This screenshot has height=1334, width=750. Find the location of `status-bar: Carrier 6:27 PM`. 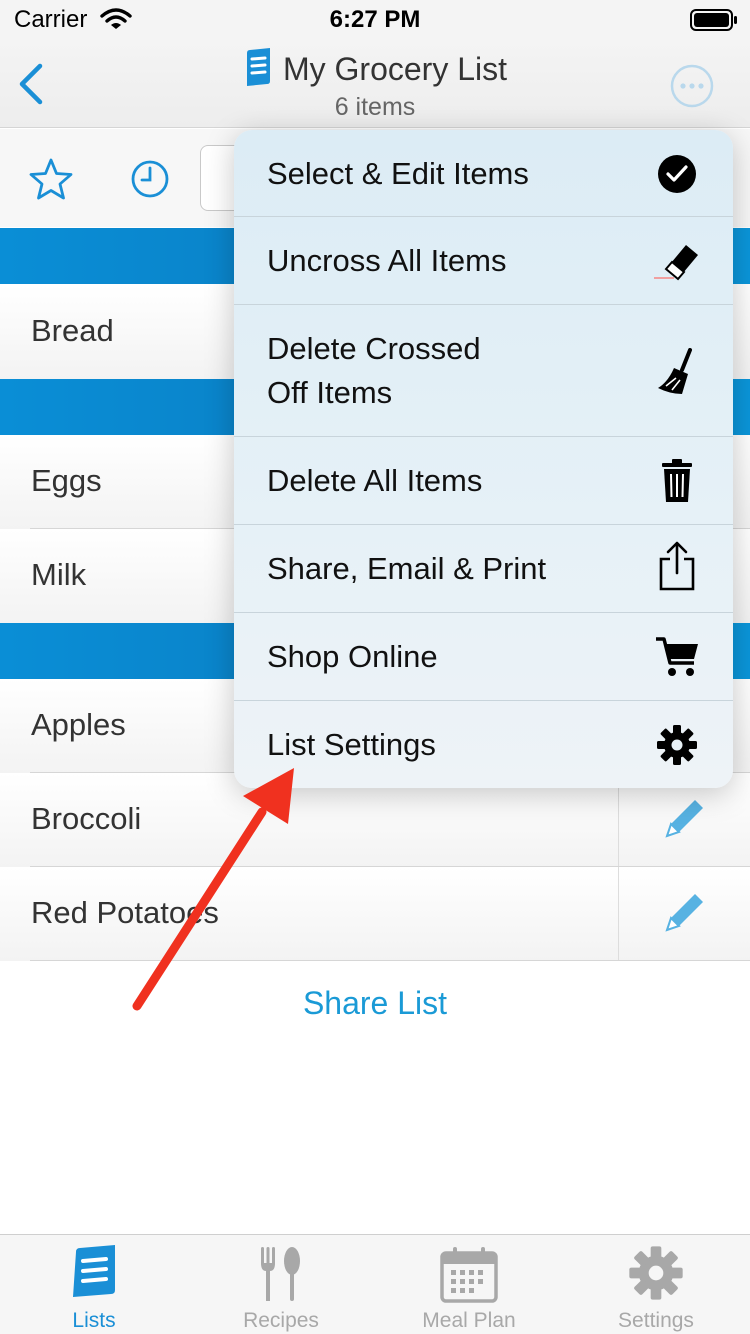

status-bar: Carrier 6:27 PM is located at coordinates (375, 20).